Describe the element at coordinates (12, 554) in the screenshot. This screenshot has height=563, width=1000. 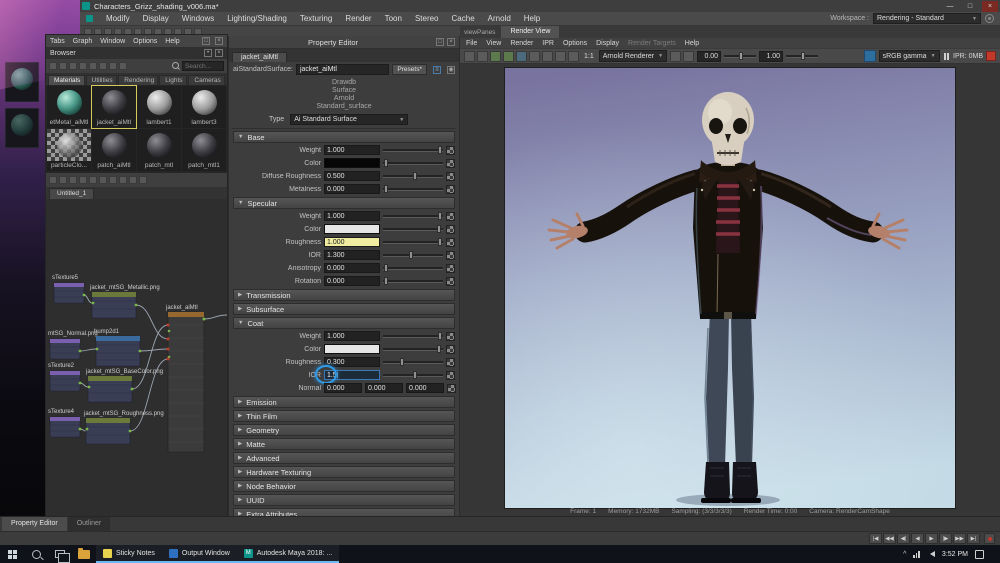
I see `start-button` at that location.